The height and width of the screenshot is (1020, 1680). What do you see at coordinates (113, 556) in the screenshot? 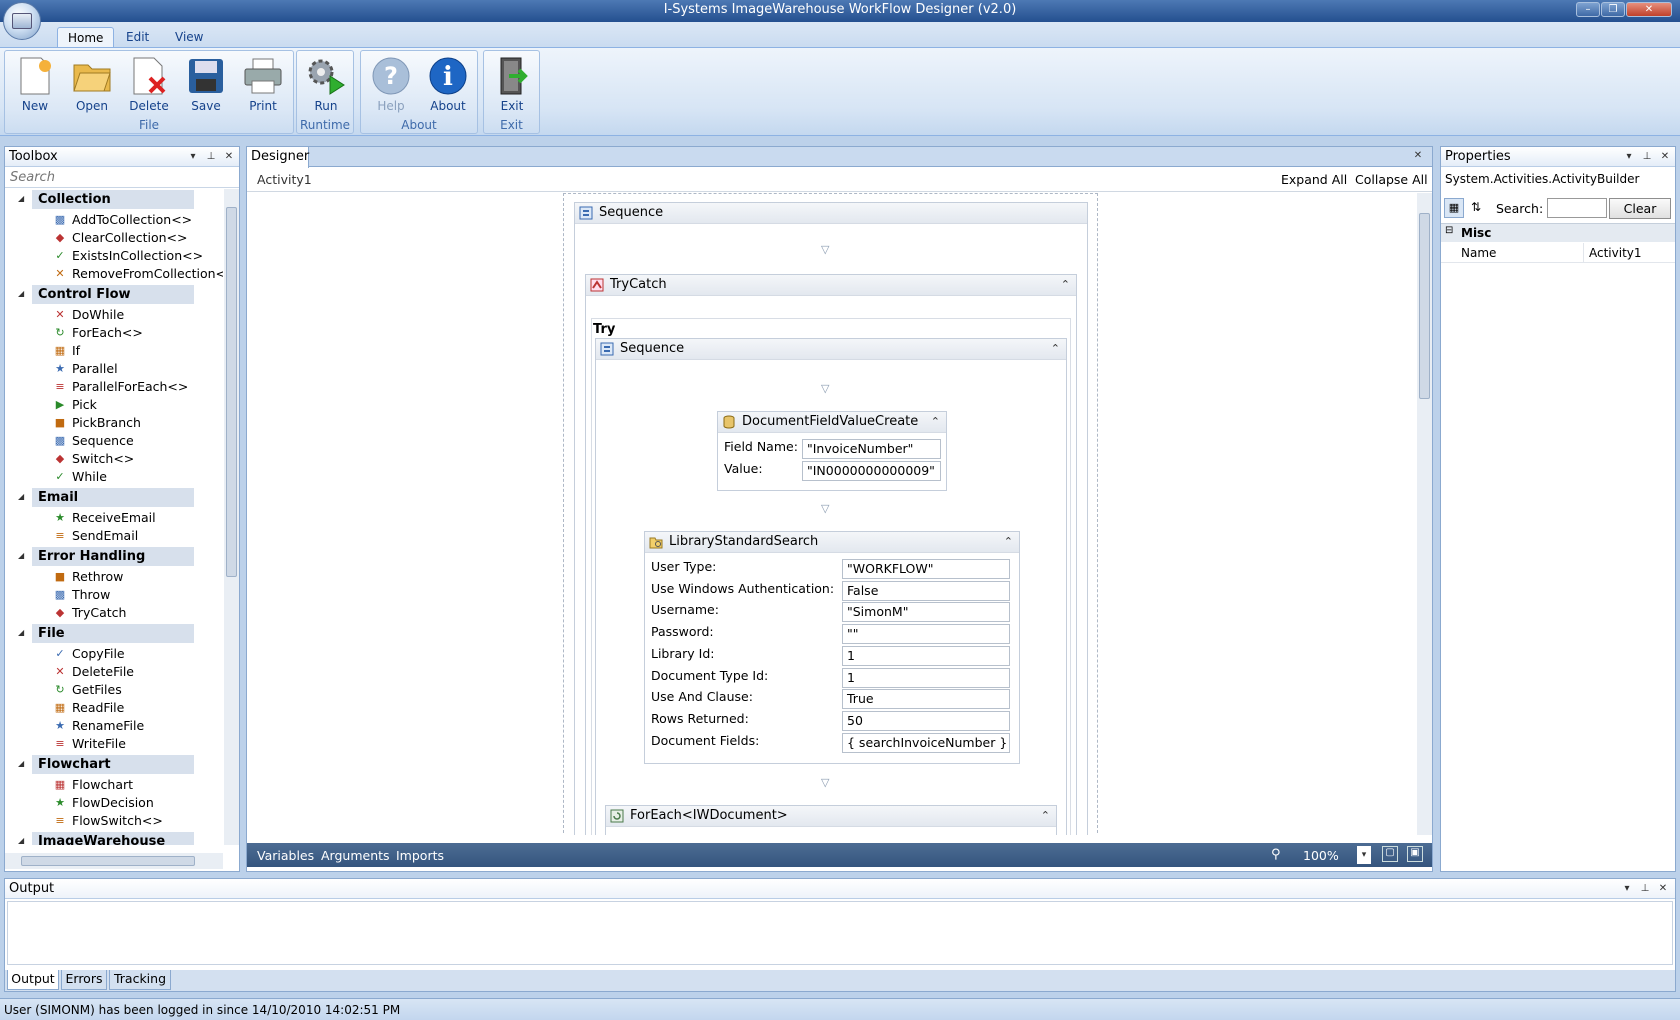
I see `toolbox-category: Error Handling` at bounding box center [113, 556].